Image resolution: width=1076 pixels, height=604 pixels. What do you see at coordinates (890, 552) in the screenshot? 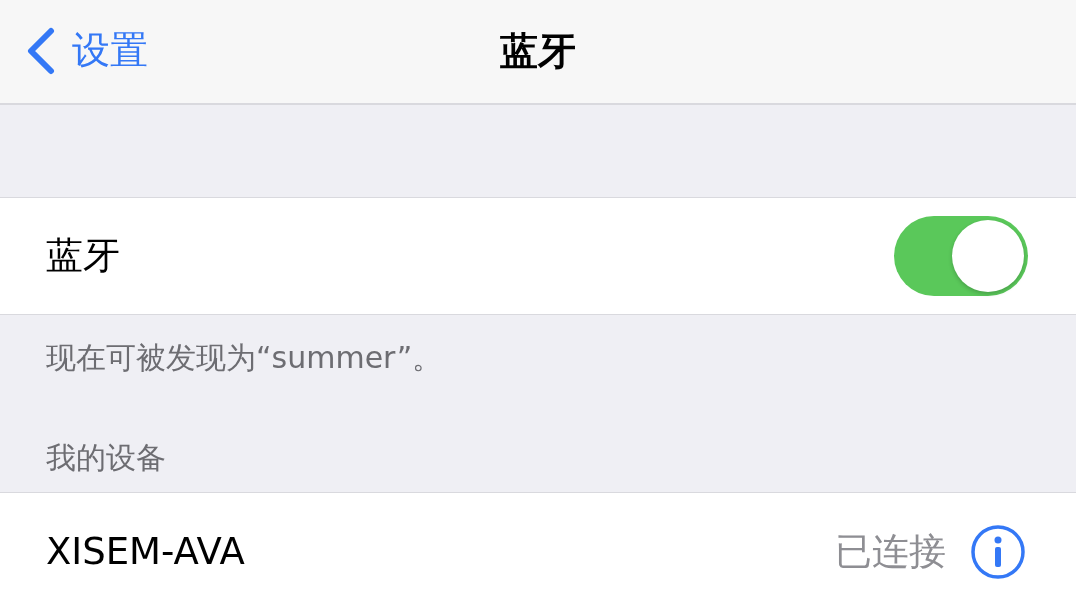
I see `device-status: 已连接` at bounding box center [890, 552].